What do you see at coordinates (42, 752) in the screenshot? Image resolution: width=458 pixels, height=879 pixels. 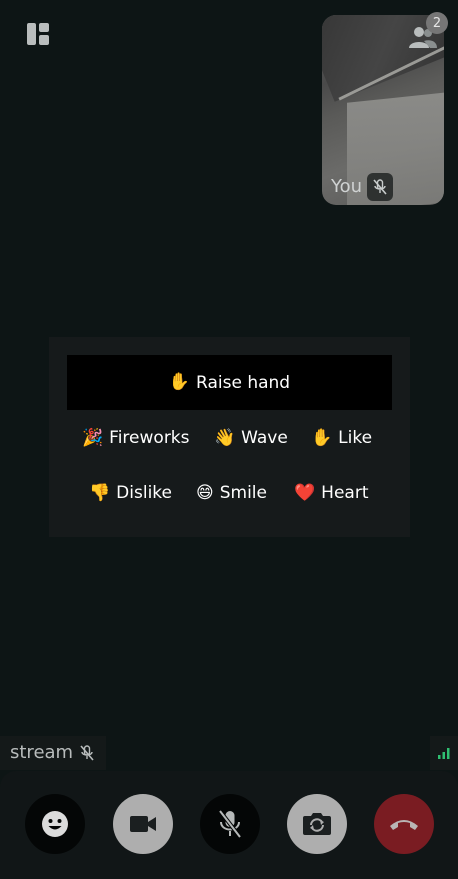 I see `stream-label: stream` at bounding box center [42, 752].